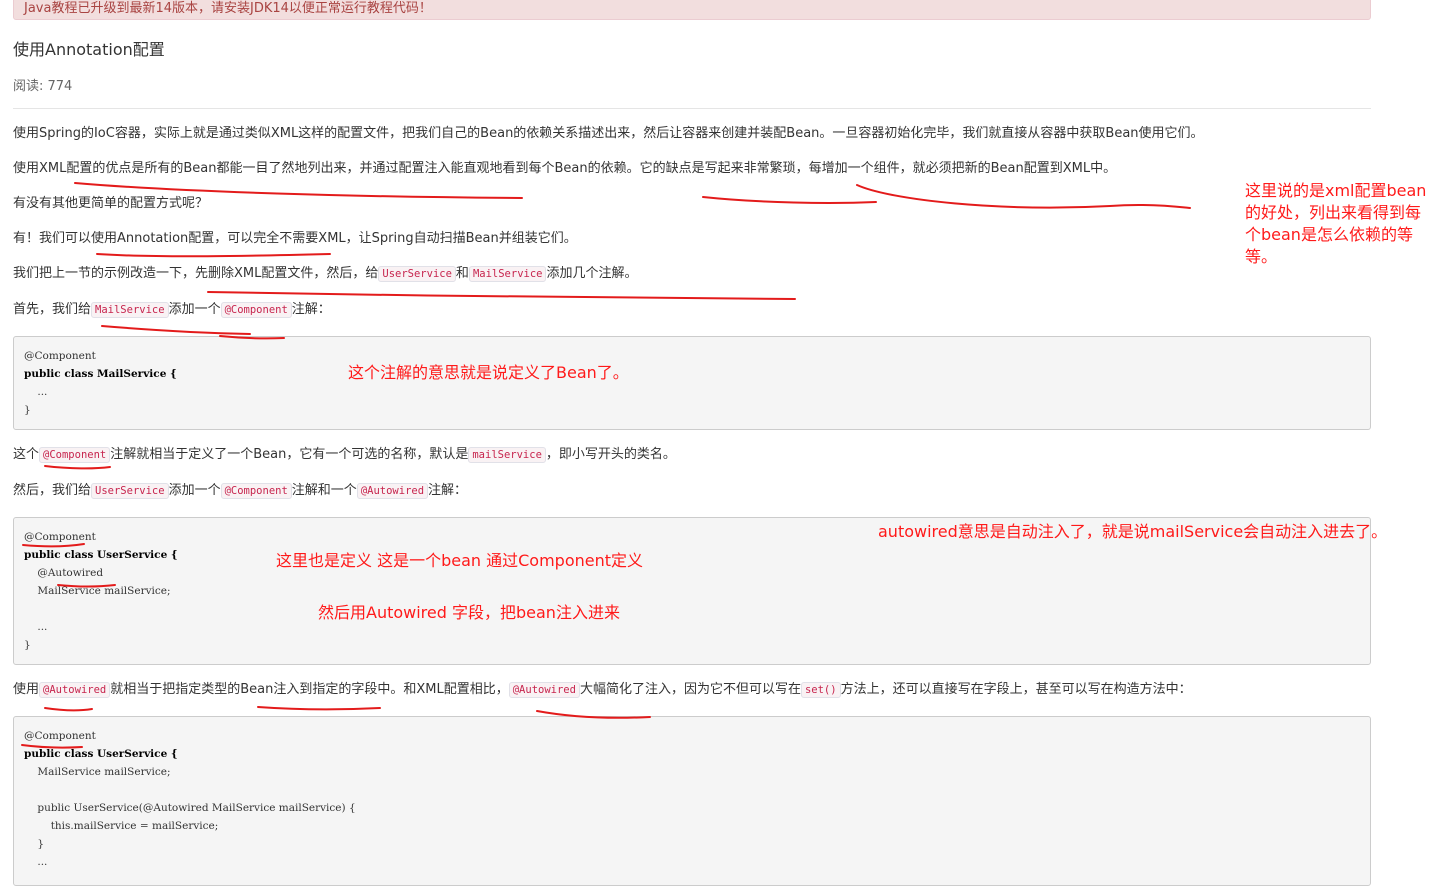 The height and width of the screenshot is (886, 1439). Describe the element at coordinates (26, 689) in the screenshot. I see `p9-text-a: 使用` at that location.